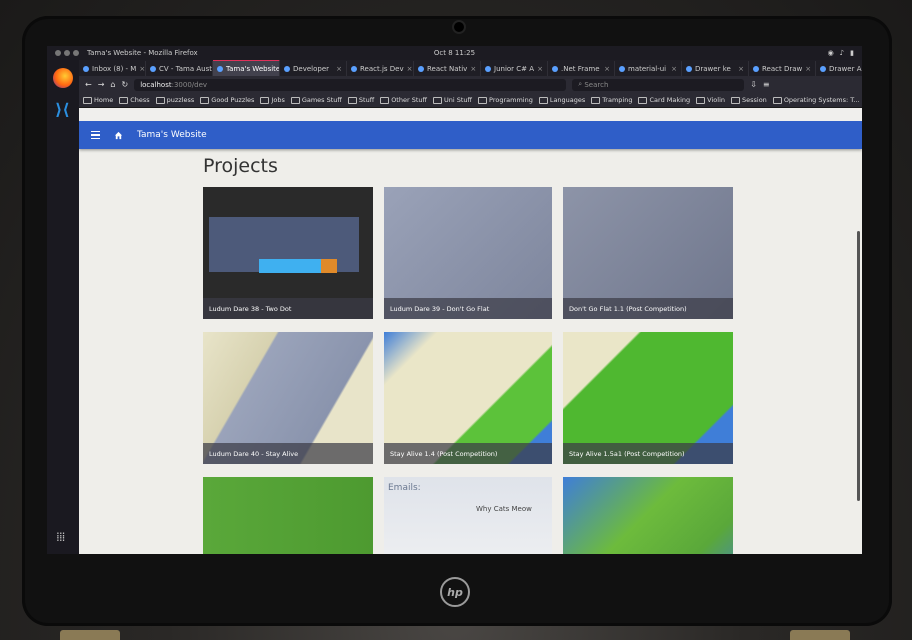 The height and width of the screenshot is (640, 912). What do you see at coordinates (858, 366) in the screenshot?
I see `page-scrollbar` at bounding box center [858, 366].